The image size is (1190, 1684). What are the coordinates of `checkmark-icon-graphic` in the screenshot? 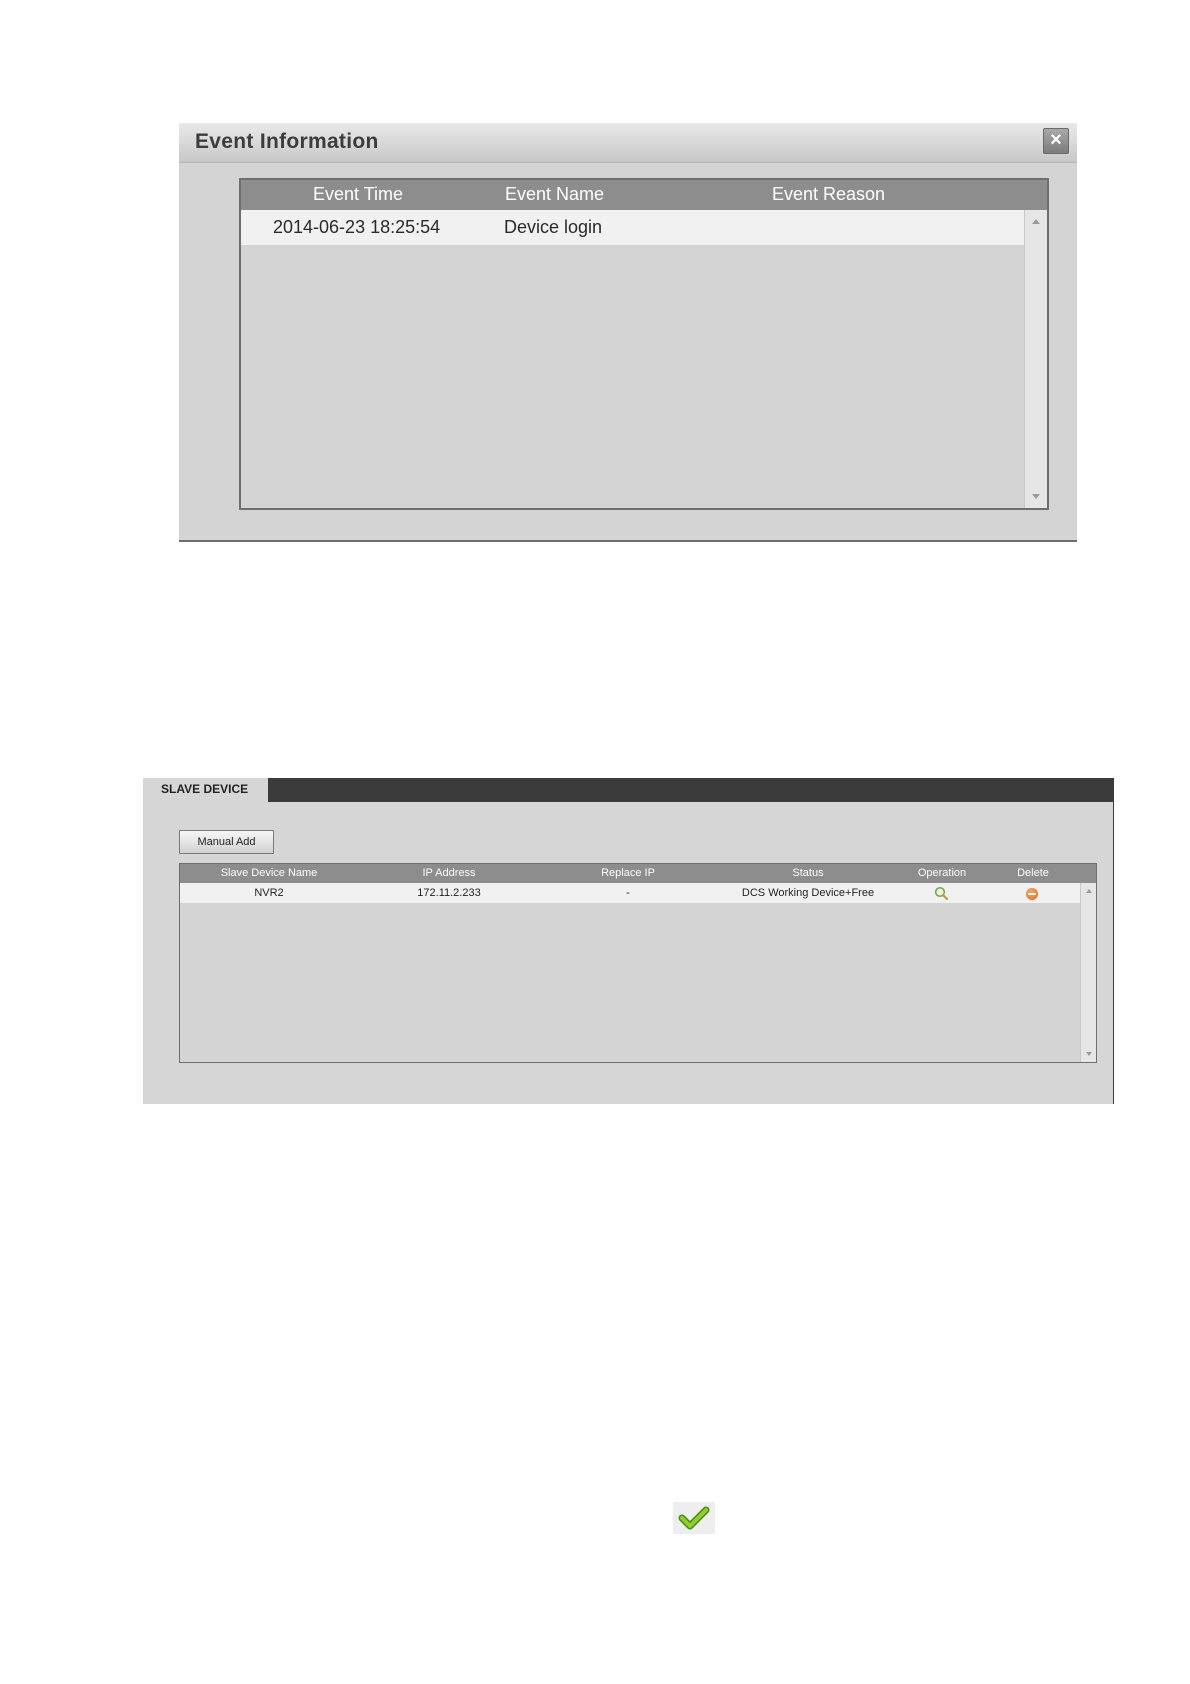 It's located at (694, 1518).